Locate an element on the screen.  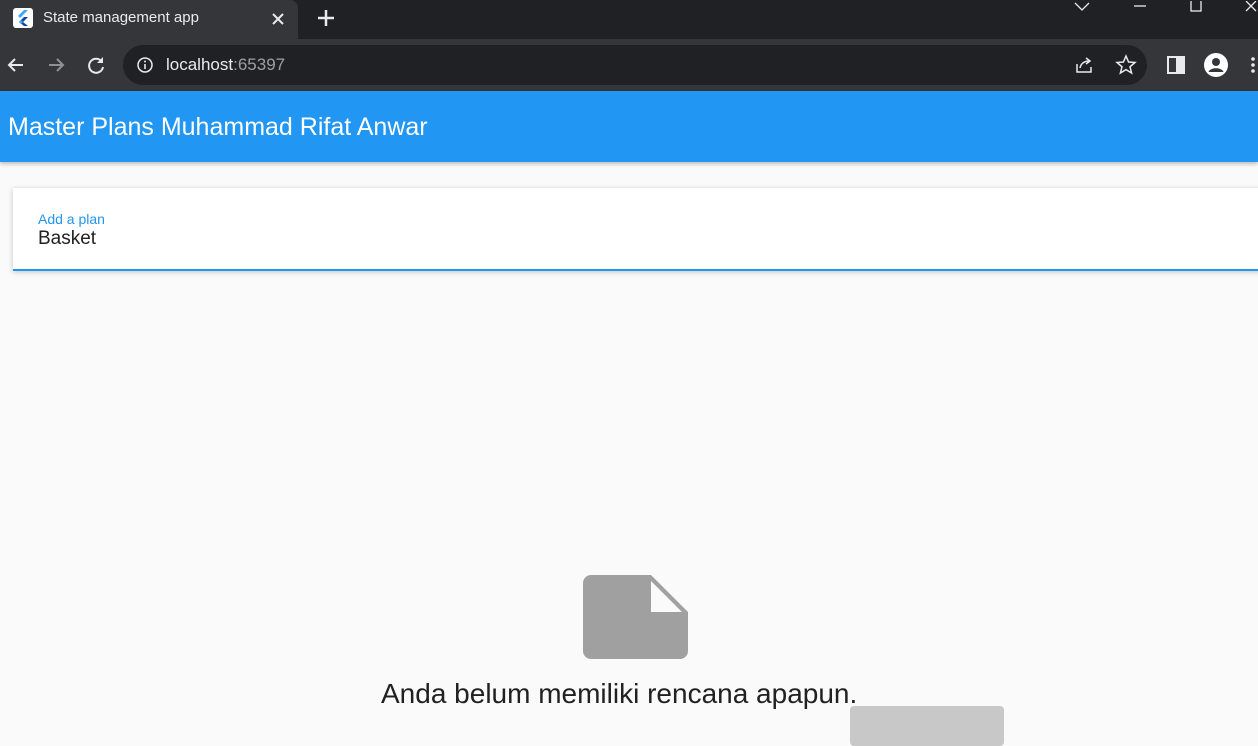
add-plan-card: Add a plan Basket is located at coordinates (635, 229).